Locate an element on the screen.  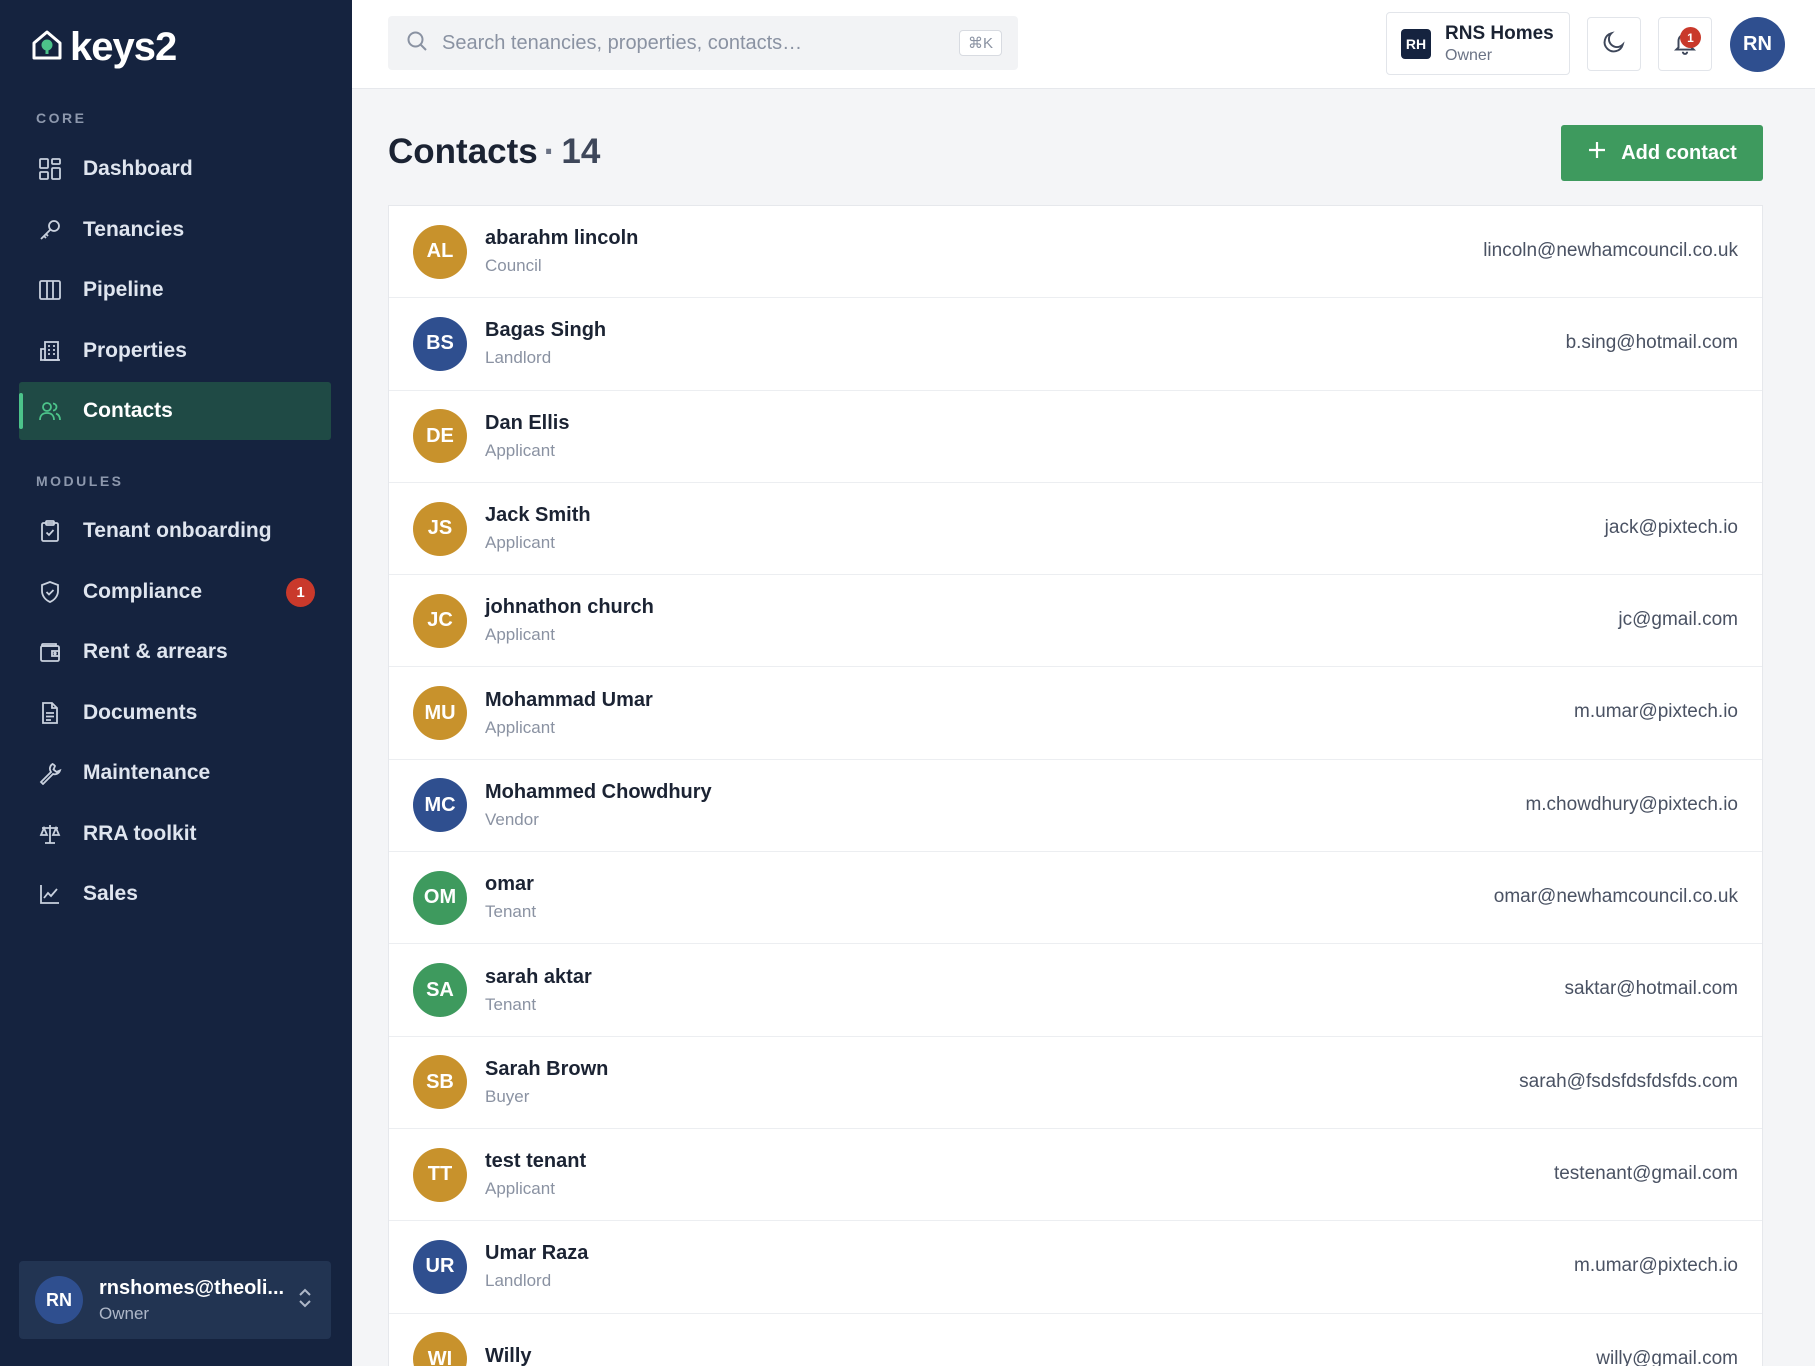
contact-name: Bagas Singh is located at coordinates (546, 330).